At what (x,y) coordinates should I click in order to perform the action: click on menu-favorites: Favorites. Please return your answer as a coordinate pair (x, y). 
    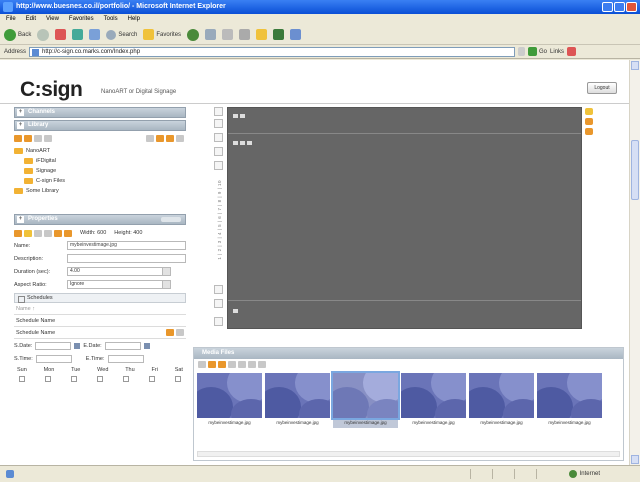
    Looking at the image, I should click on (81, 19).